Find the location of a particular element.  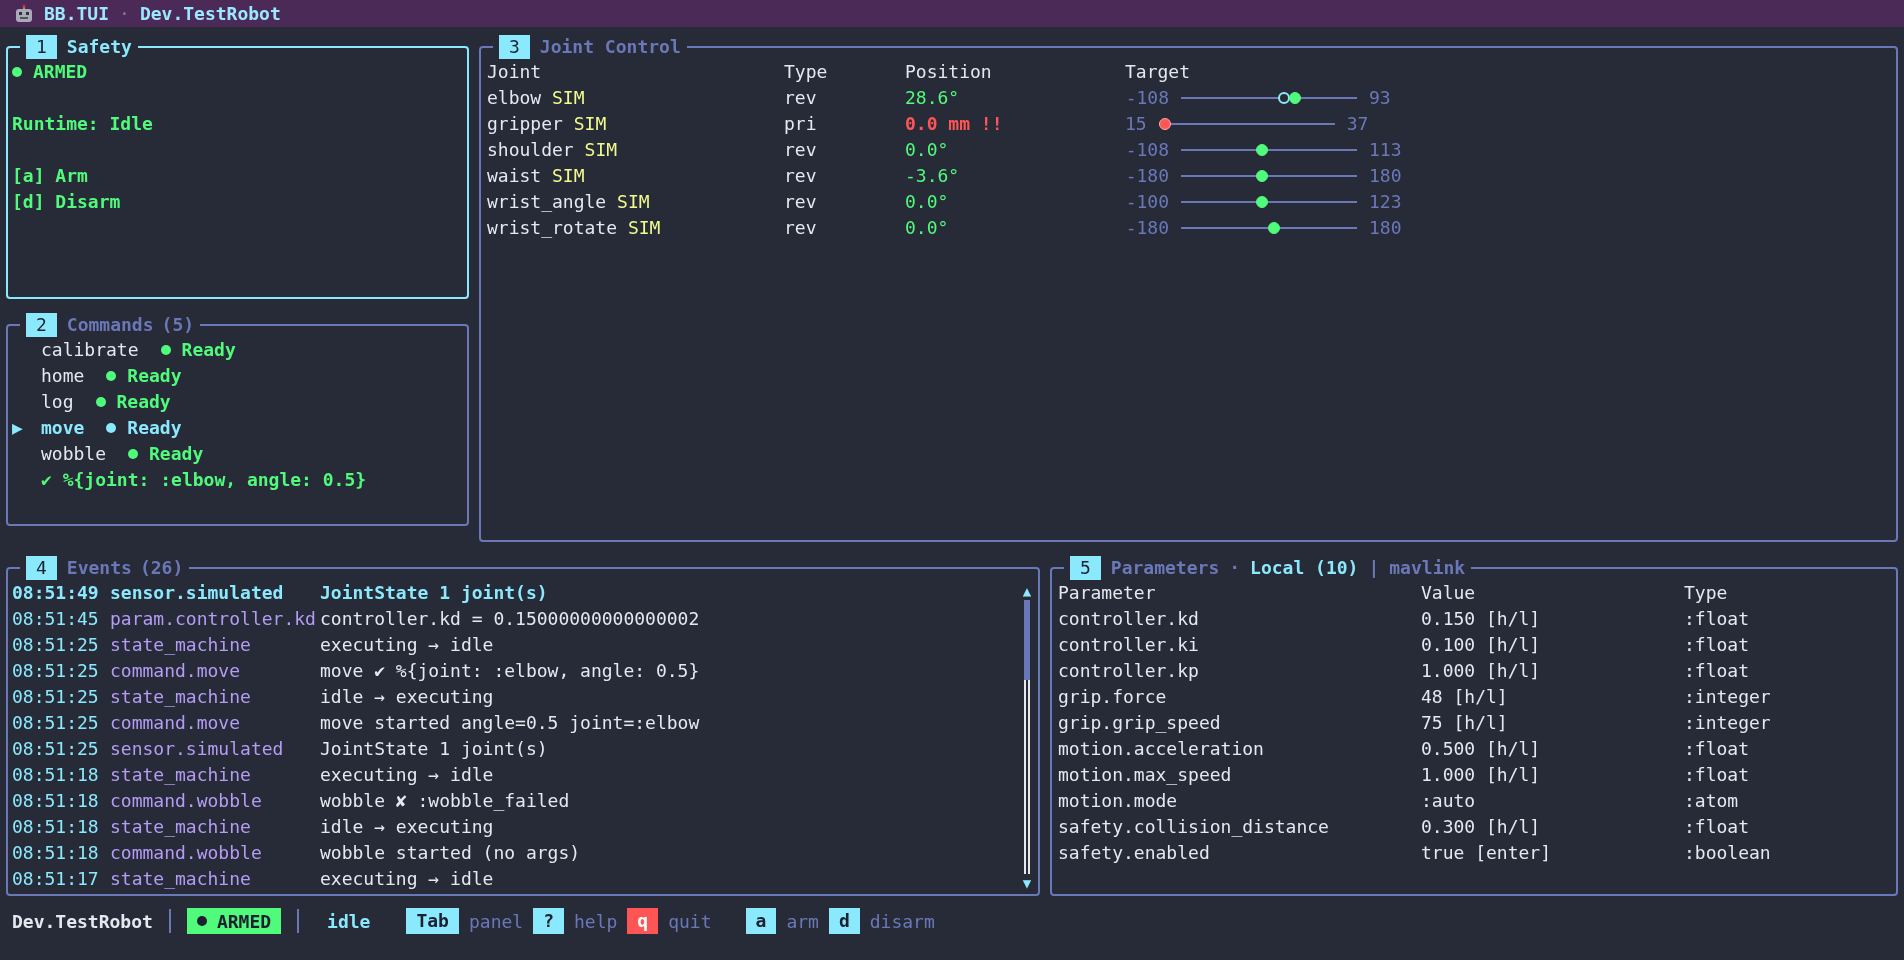

event-row: 08:51:25 command.move move ✔ %{joint: :elbow, angle: 0.5} is located at coordinates (516, 671).